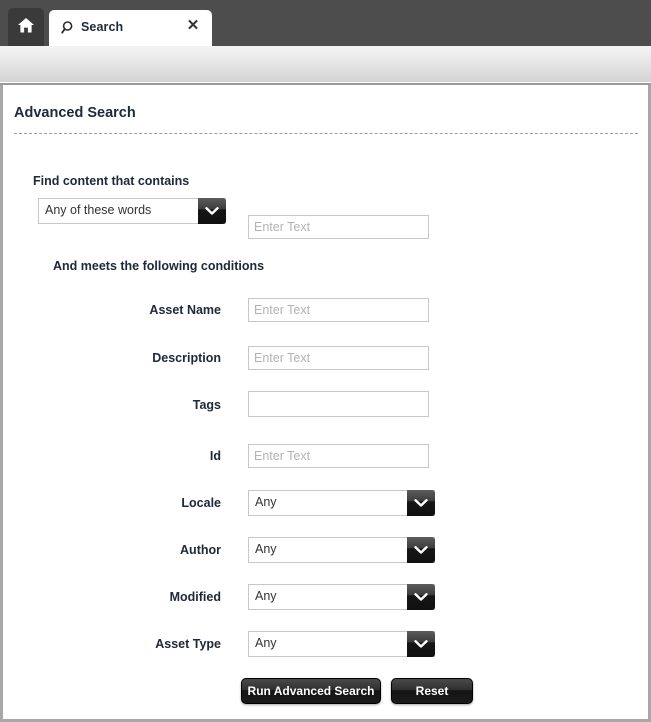 The image size is (651, 722). I want to click on title-divider, so click(326, 133).